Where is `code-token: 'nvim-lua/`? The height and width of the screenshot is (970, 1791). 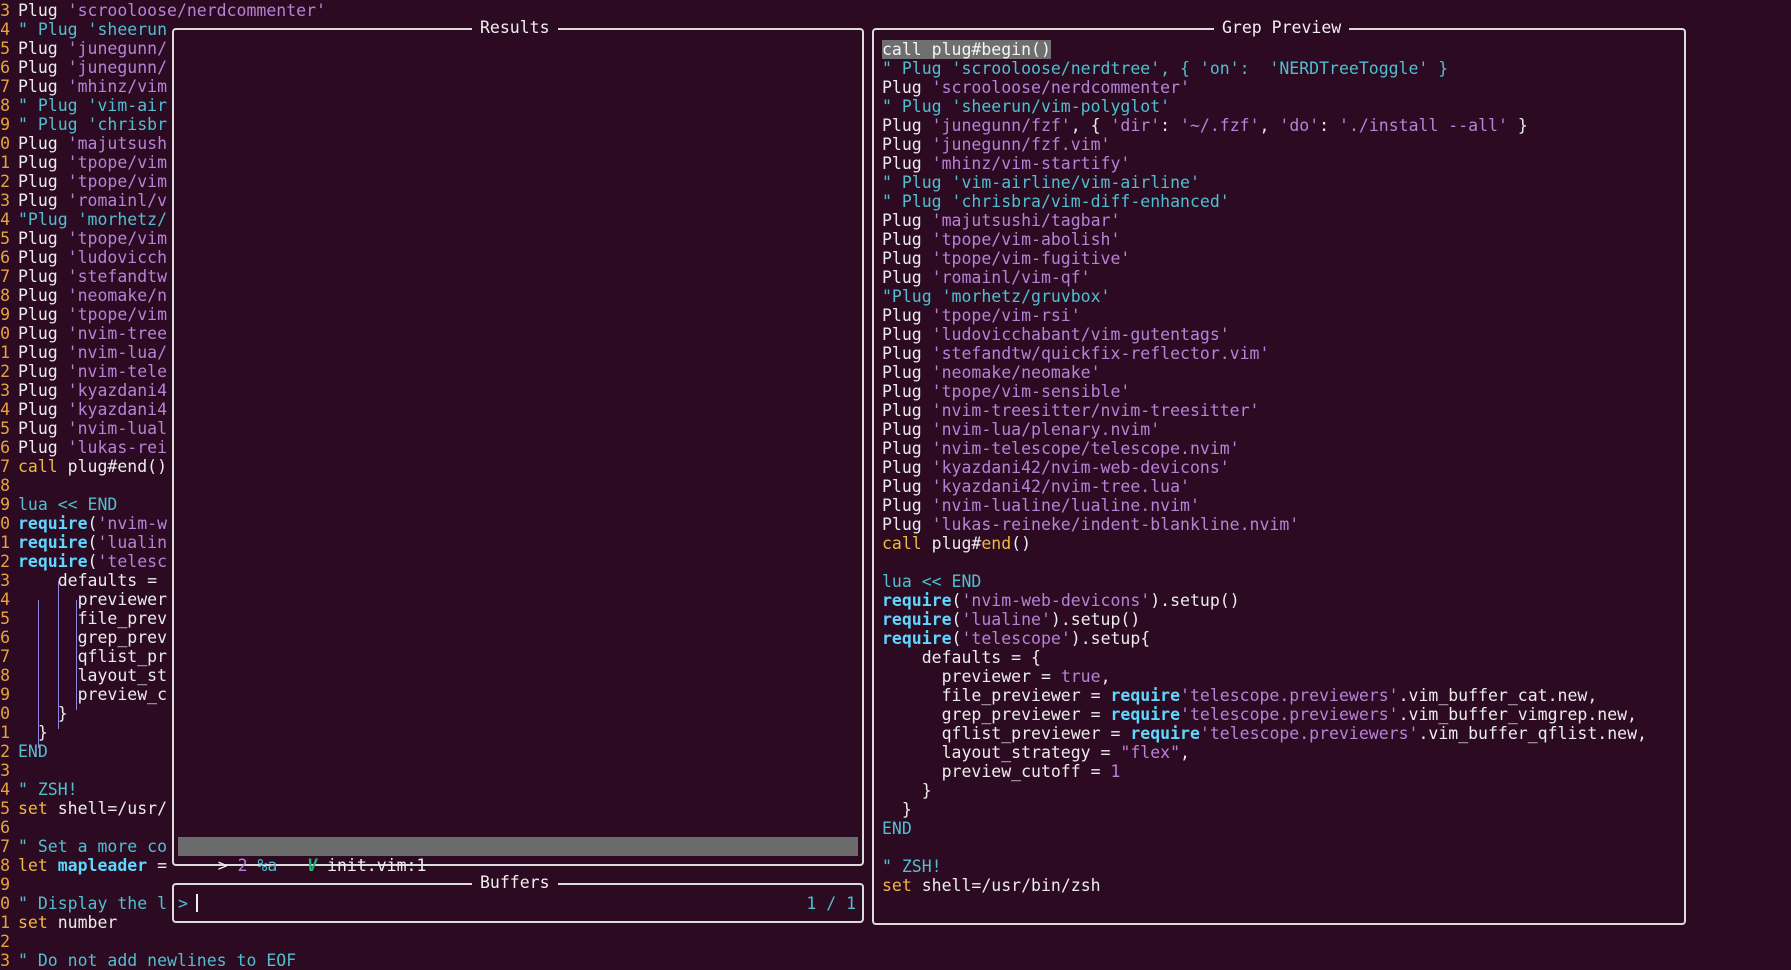 code-token: 'nvim-lua/ is located at coordinates (117, 352).